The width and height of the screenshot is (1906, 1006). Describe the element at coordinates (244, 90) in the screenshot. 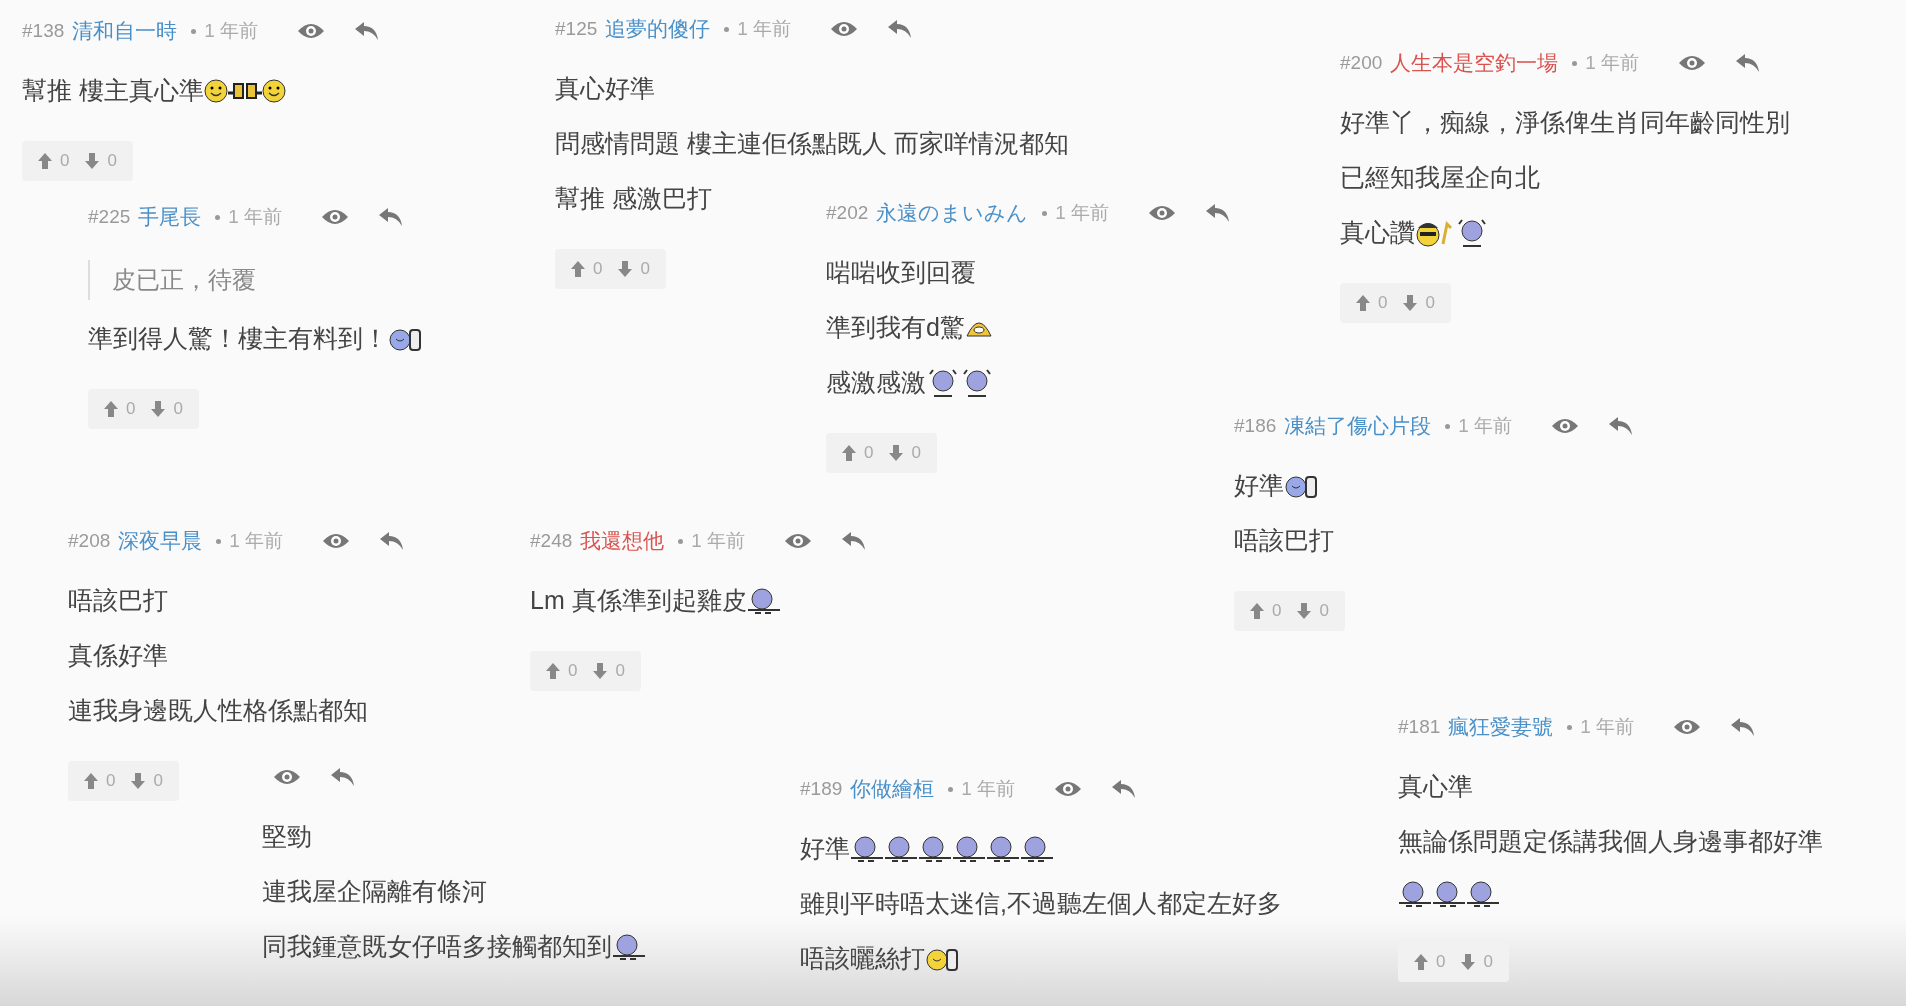

I see `beer-mugs-icon` at that location.